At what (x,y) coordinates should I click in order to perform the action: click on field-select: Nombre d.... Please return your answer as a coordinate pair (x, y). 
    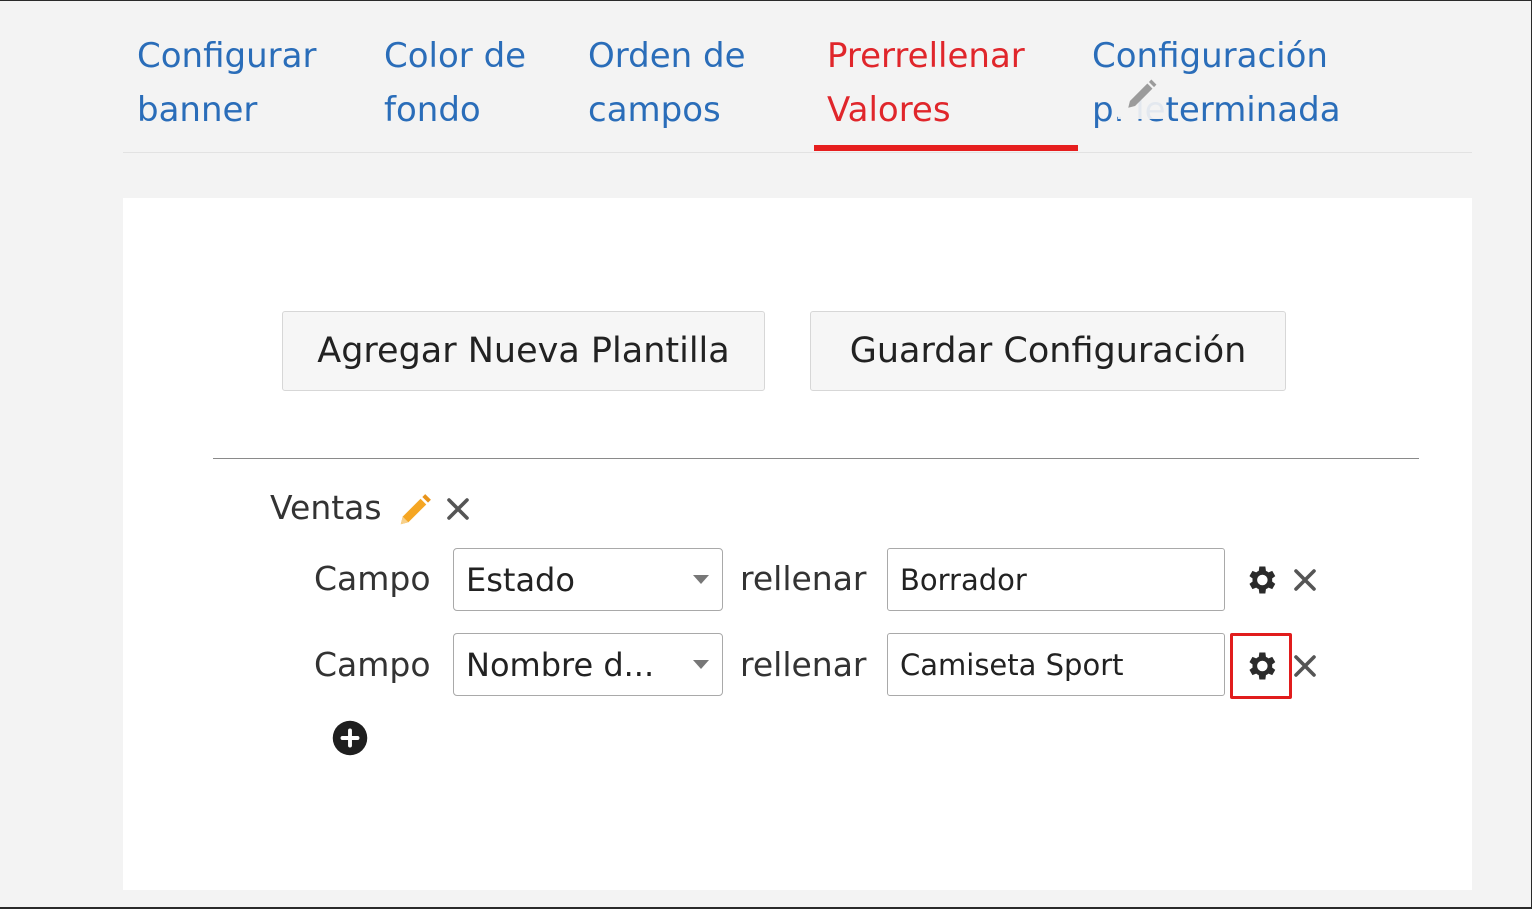
    Looking at the image, I should click on (588, 664).